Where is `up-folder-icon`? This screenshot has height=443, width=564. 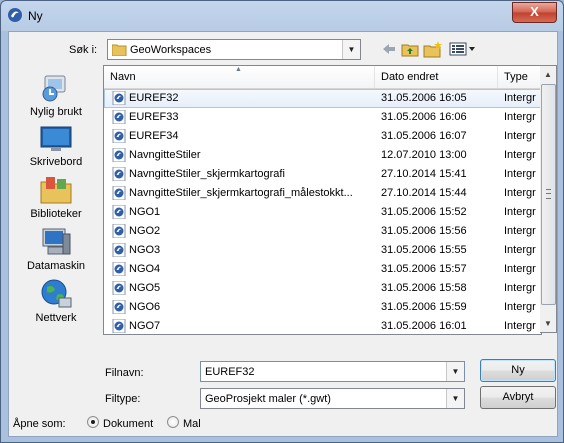
up-folder-icon is located at coordinates (410, 49).